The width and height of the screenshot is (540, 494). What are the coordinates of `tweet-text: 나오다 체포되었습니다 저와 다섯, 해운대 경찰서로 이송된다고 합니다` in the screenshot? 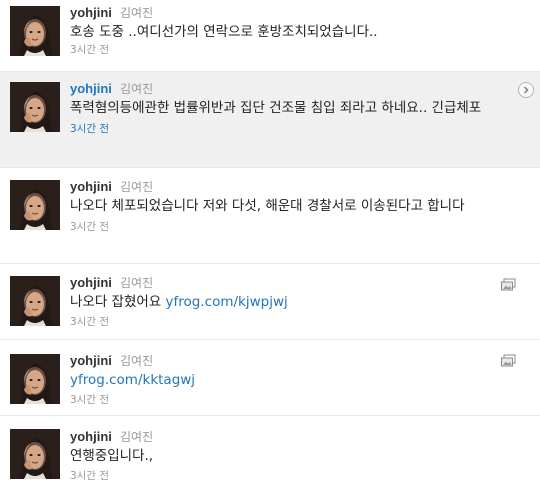 It's located at (267, 206).